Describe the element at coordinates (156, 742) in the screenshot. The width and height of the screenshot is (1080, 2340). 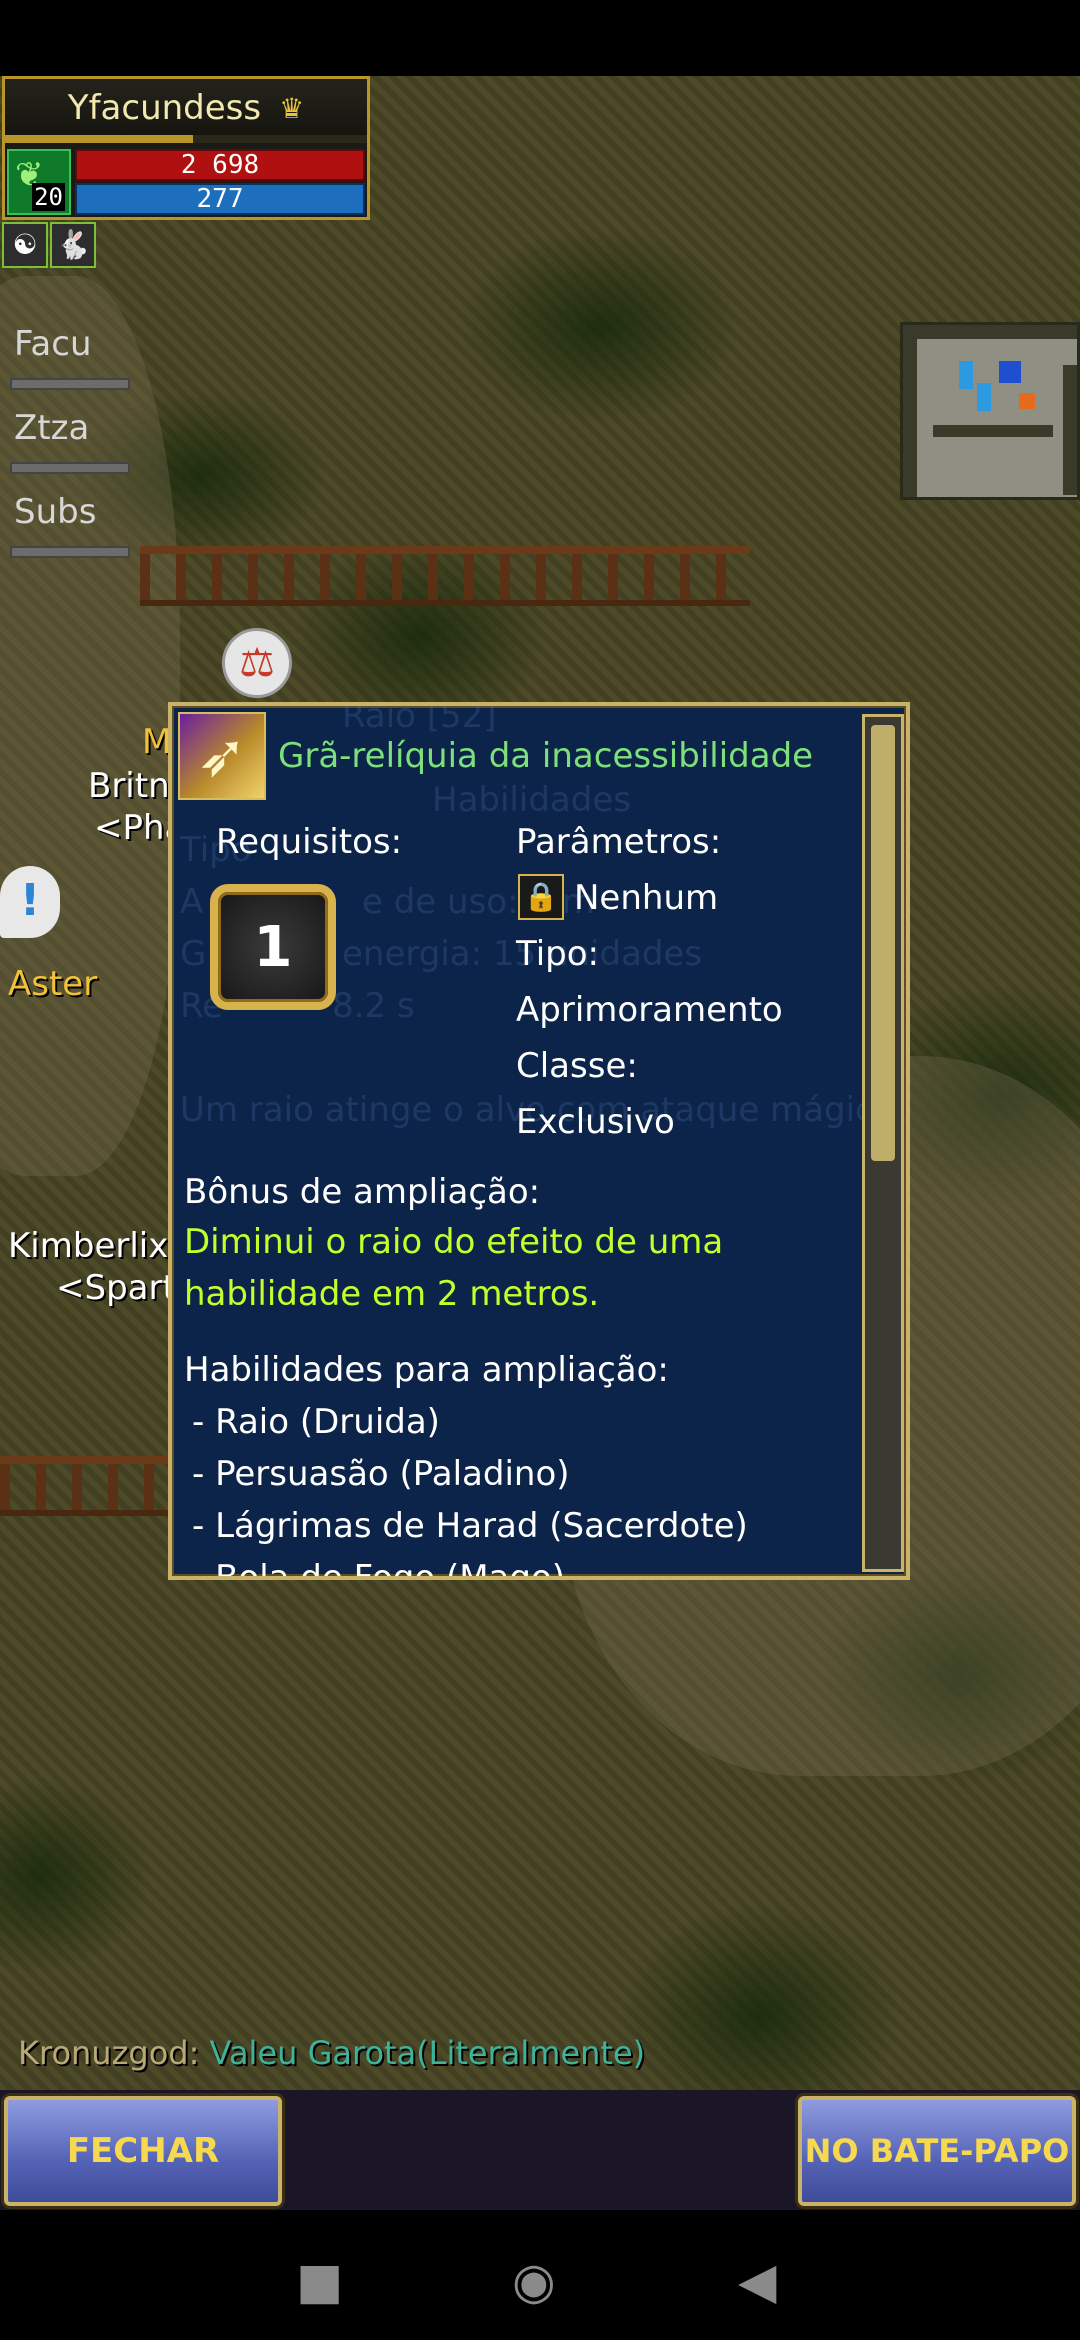
I see `npc-name: M` at that location.